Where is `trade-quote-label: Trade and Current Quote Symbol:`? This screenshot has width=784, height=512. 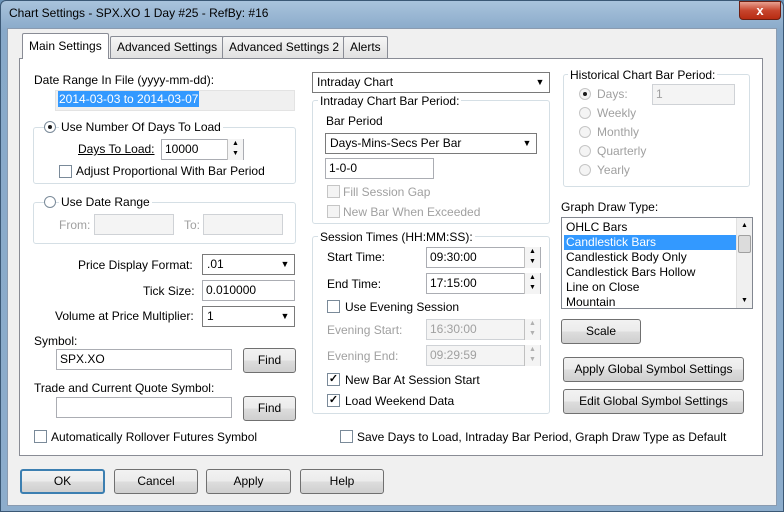 trade-quote-label: Trade and Current Quote Symbol: is located at coordinates (124, 388).